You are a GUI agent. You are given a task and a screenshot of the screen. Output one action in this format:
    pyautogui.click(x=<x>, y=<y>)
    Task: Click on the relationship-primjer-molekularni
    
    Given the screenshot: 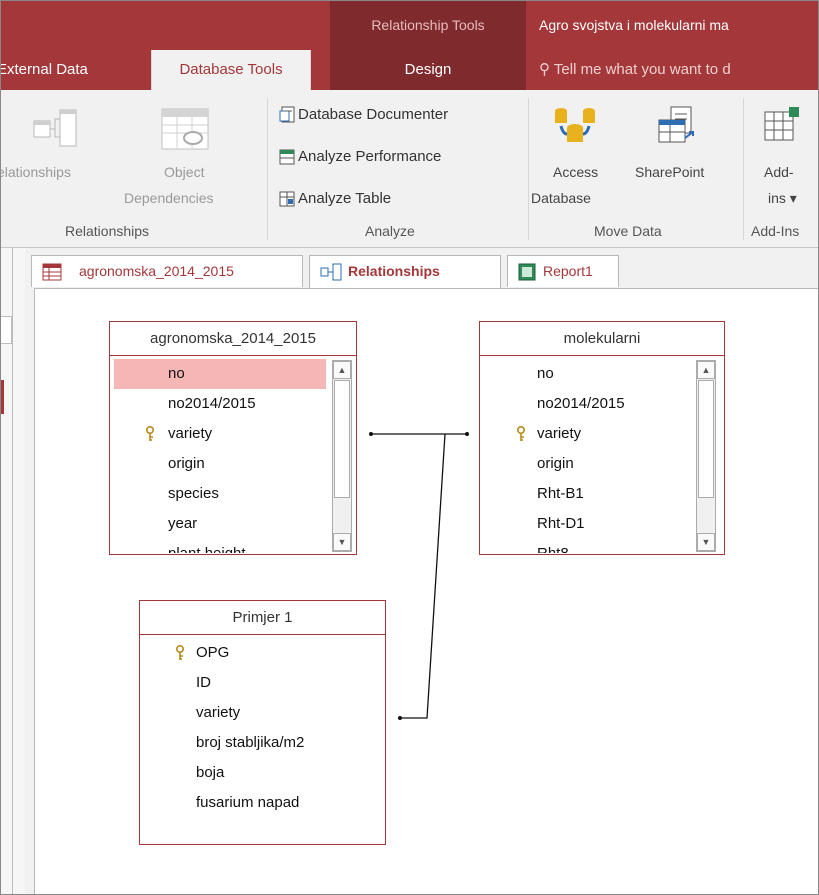 What is the action you would take?
    pyautogui.click(x=422, y=576)
    